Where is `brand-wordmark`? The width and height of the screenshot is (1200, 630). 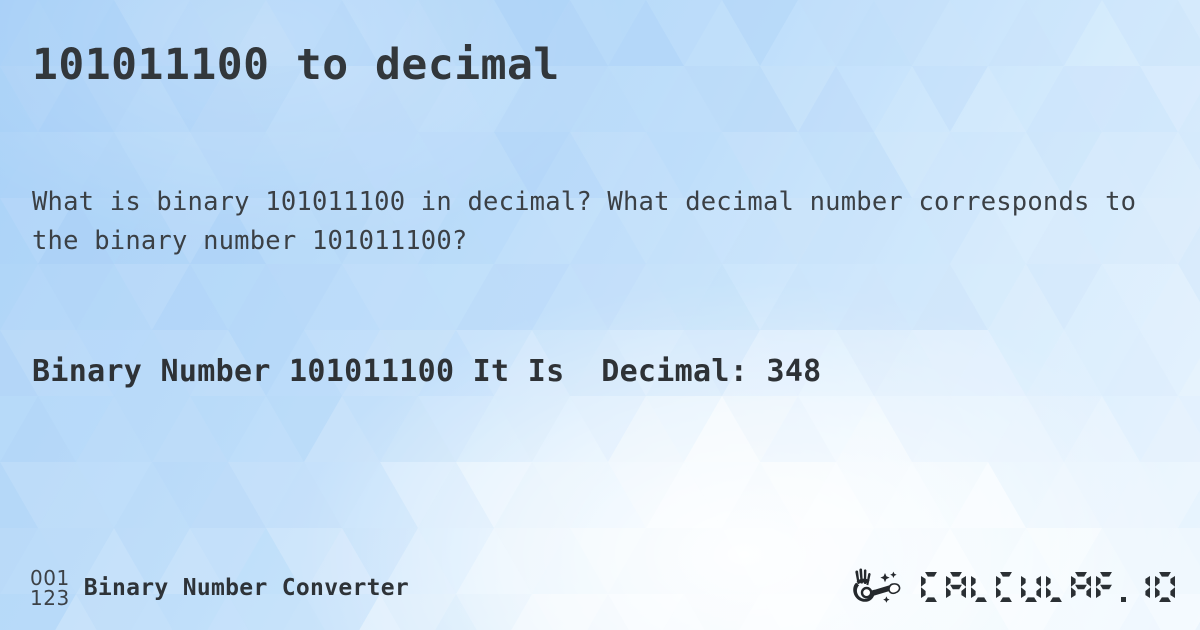
brand-wordmark is located at coordinates (1049, 588).